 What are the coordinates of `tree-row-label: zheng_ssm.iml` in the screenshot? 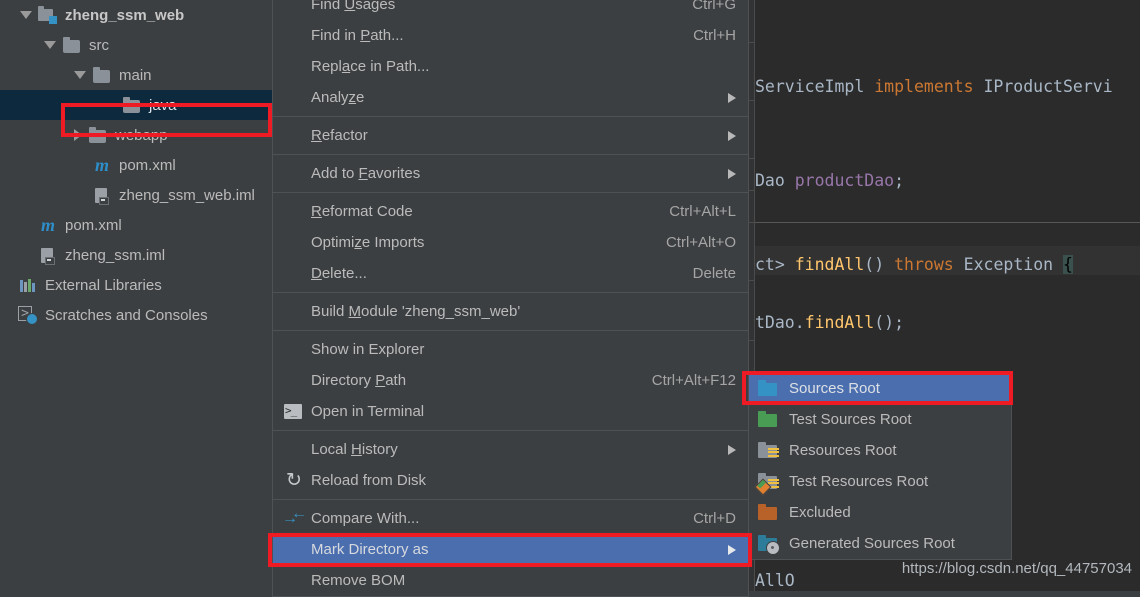 It's located at (115, 255).